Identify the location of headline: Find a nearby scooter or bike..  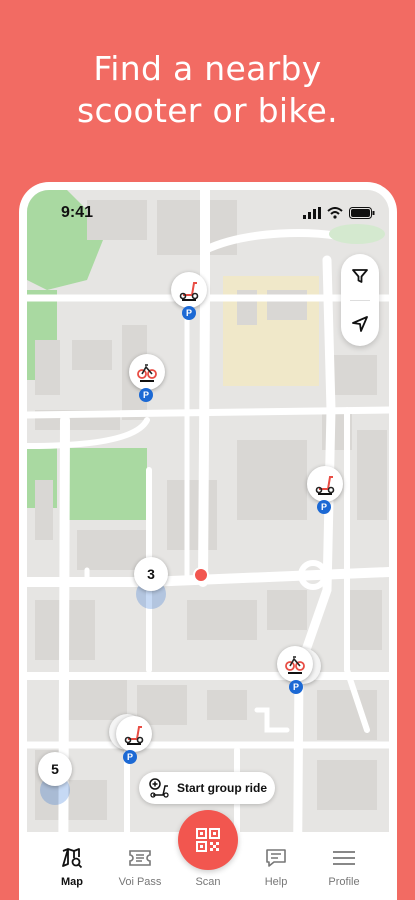
(207, 90).